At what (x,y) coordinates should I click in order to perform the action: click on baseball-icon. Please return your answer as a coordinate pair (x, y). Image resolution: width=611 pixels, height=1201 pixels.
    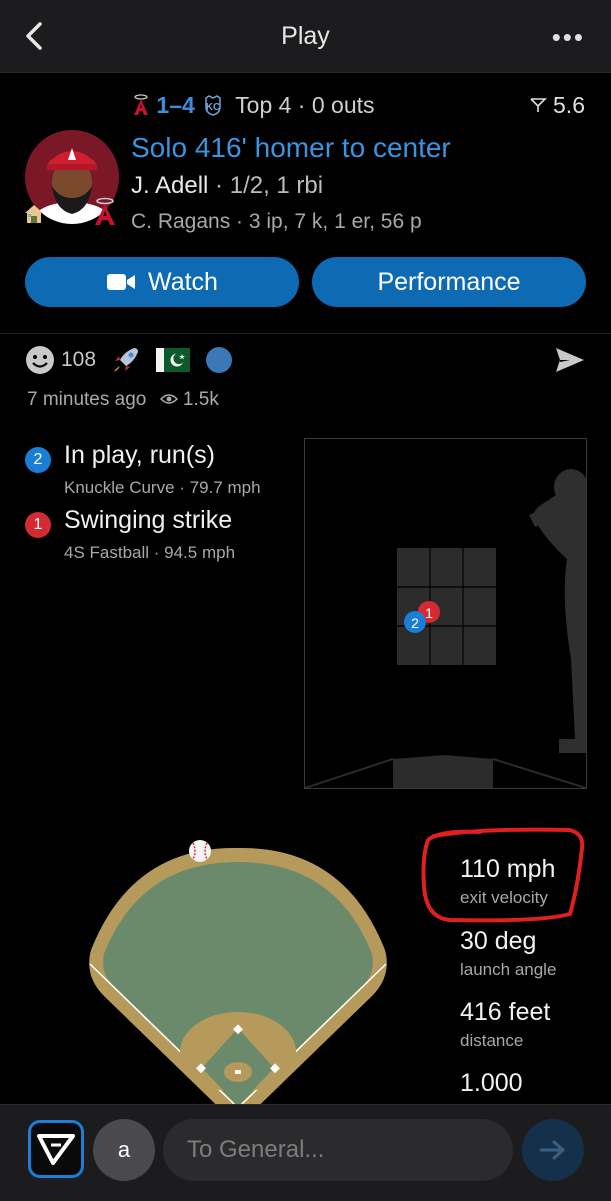
    Looking at the image, I should click on (200, 851).